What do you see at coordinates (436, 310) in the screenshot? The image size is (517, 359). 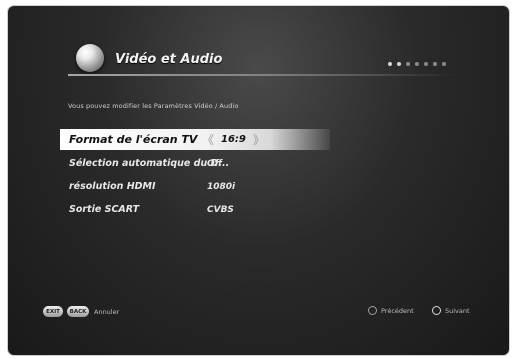 I see `next-circle-icon` at bounding box center [436, 310].